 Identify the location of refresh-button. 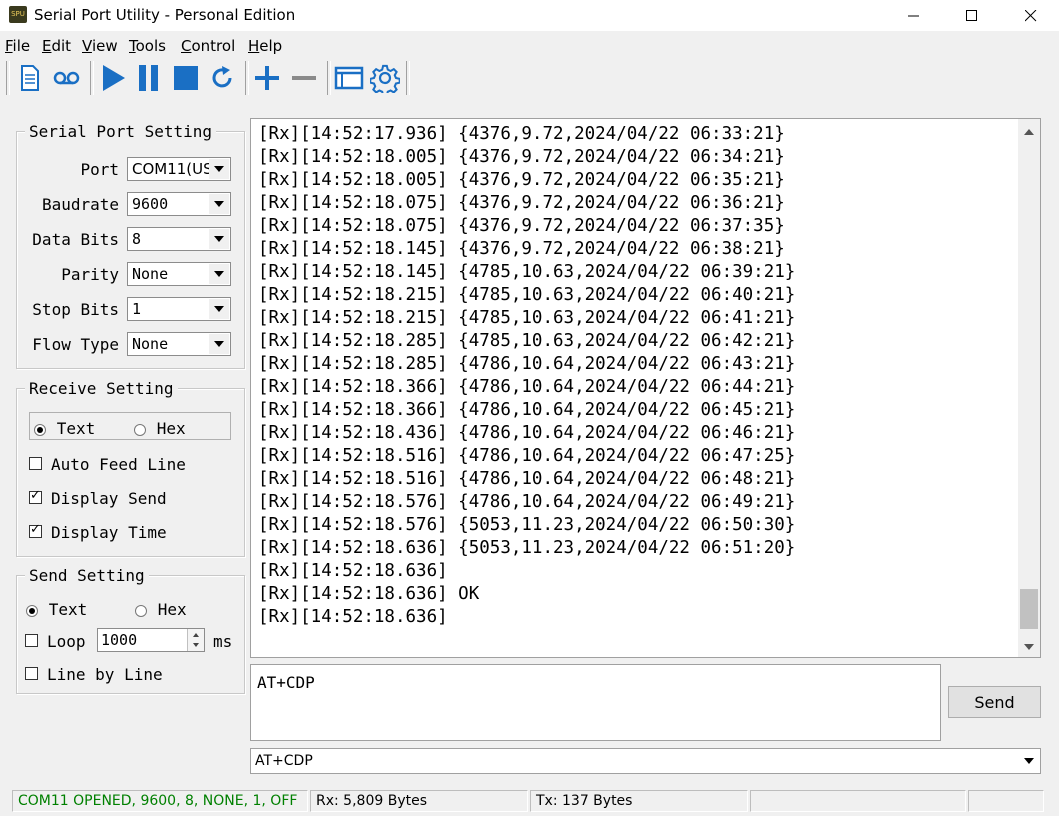
(222, 78).